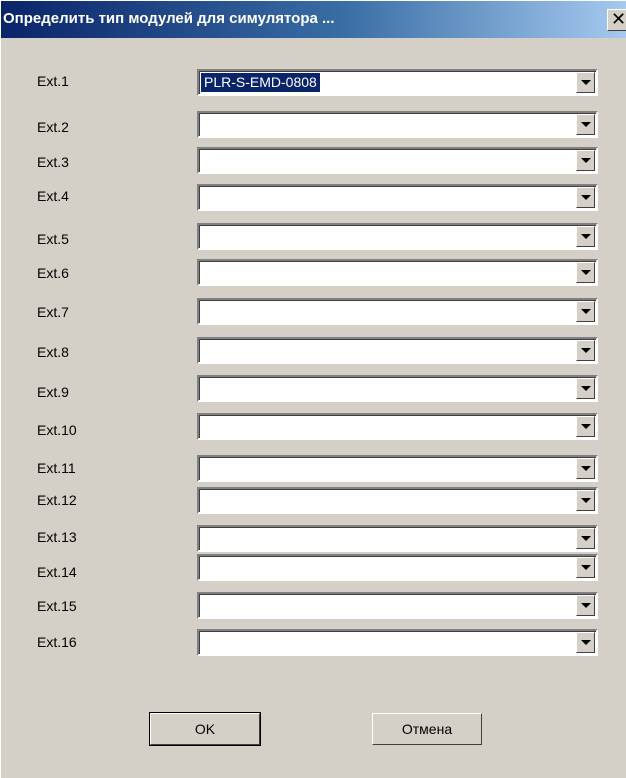  What do you see at coordinates (397, 160) in the screenshot?
I see `module-select-ext3` at bounding box center [397, 160].